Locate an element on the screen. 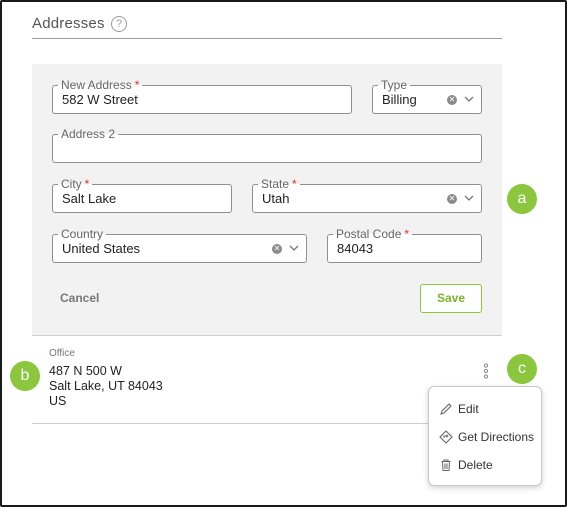 Image resolution: width=567 pixels, height=507 pixels. address-line-3: US is located at coordinates (58, 401).